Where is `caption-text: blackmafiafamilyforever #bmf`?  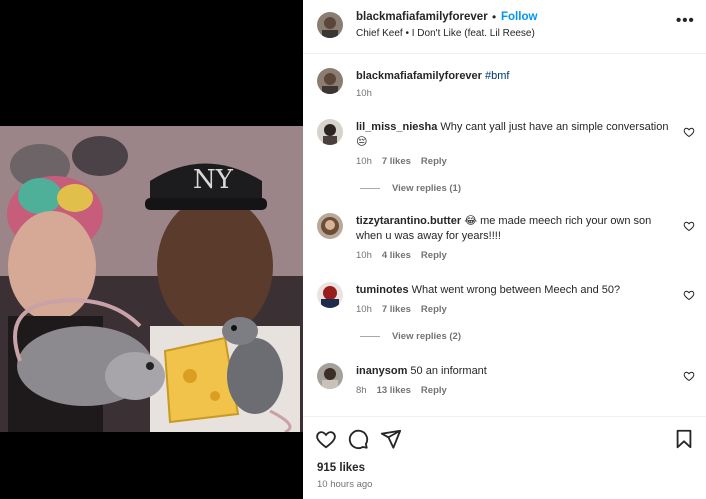 caption-text: blackmafiafamilyforever #bmf is located at coordinates (516, 76).